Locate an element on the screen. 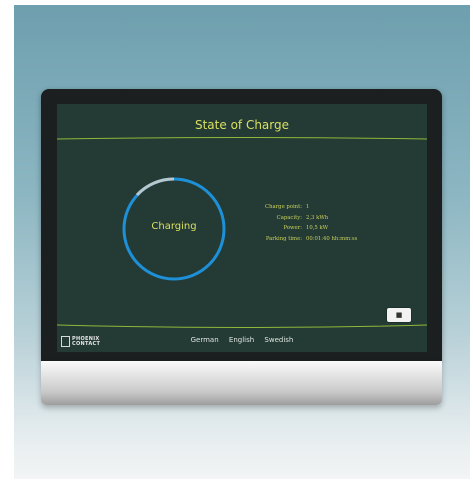 The width and height of the screenshot is (473, 486). stop-button: ■ is located at coordinates (399, 315).